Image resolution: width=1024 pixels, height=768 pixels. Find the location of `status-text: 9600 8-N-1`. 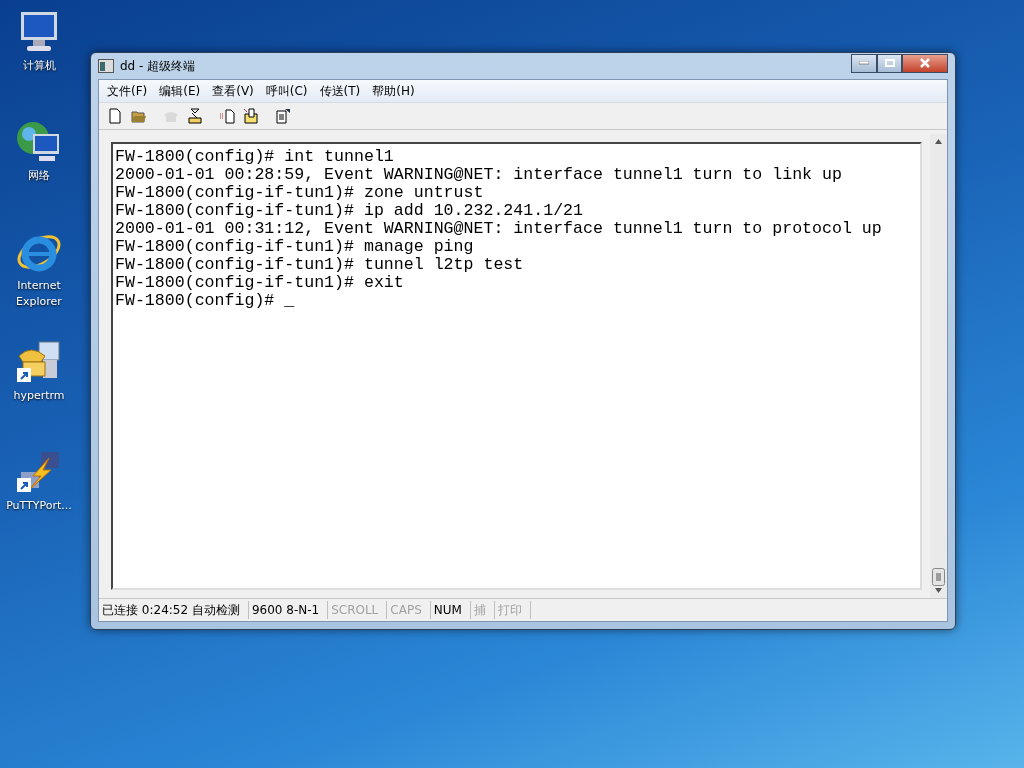

status-text: 9600 8-N-1 is located at coordinates (288, 610).